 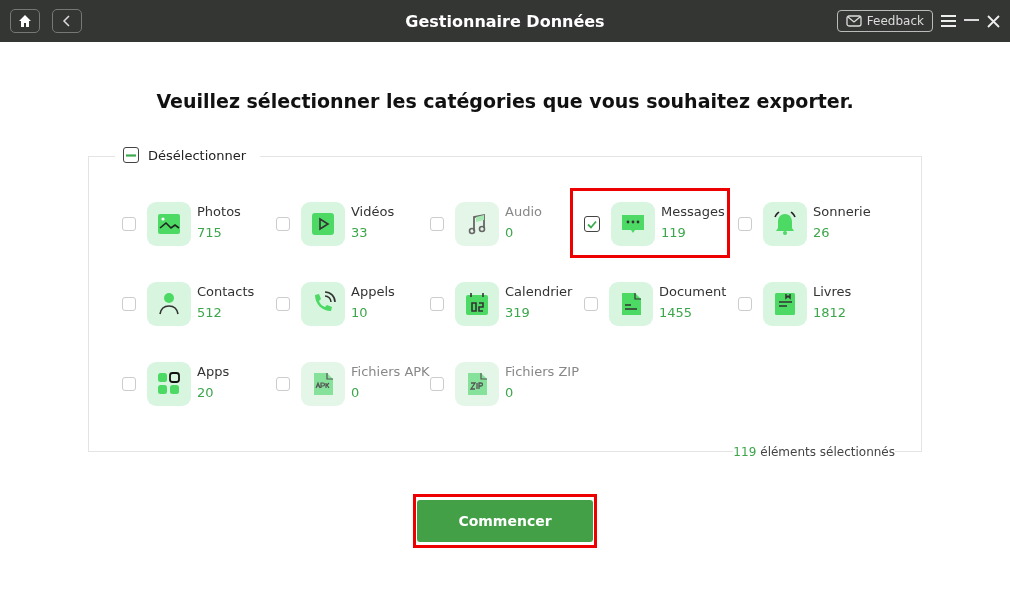 I want to click on category-count: 26, so click(x=822, y=232).